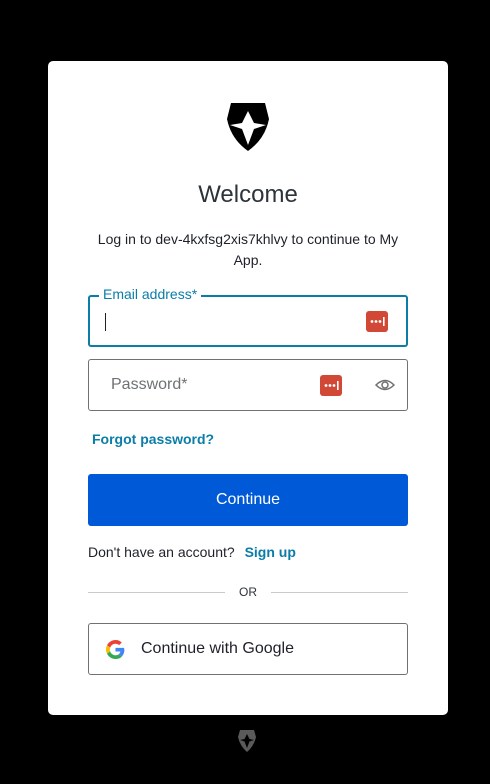  Describe the element at coordinates (153, 439) in the screenshot. I see `forgot-password-link: Forgot password?` at that location.